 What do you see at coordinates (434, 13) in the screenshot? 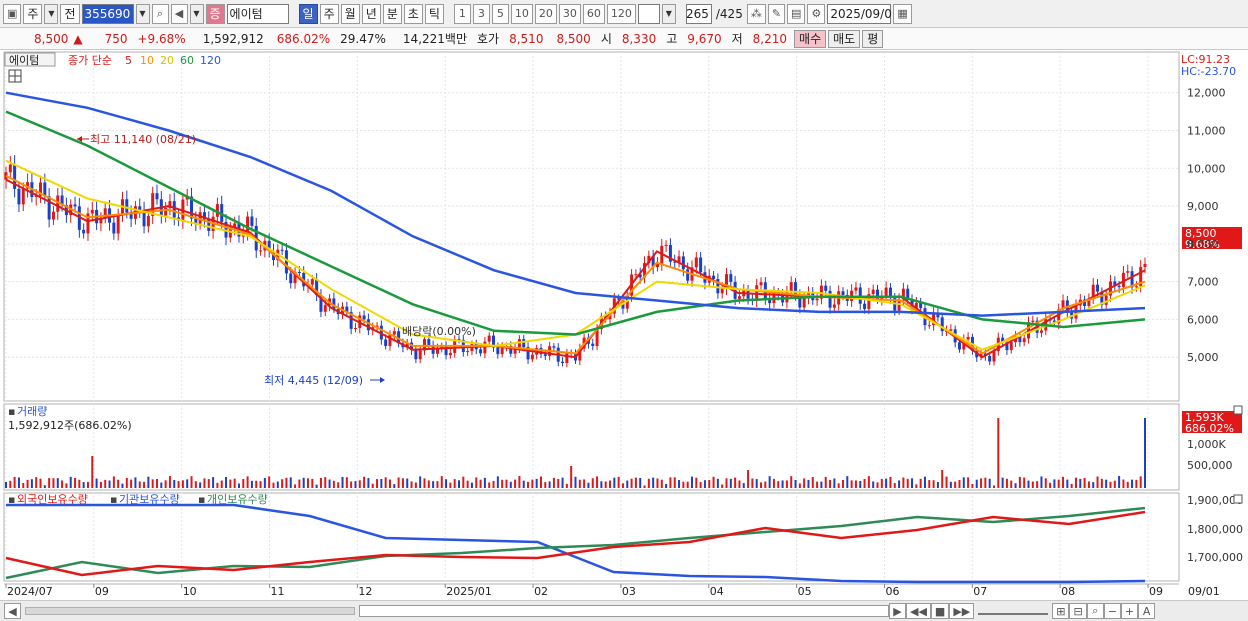
I see `period-tick-button: 틱` at bounding box center [434, 13].